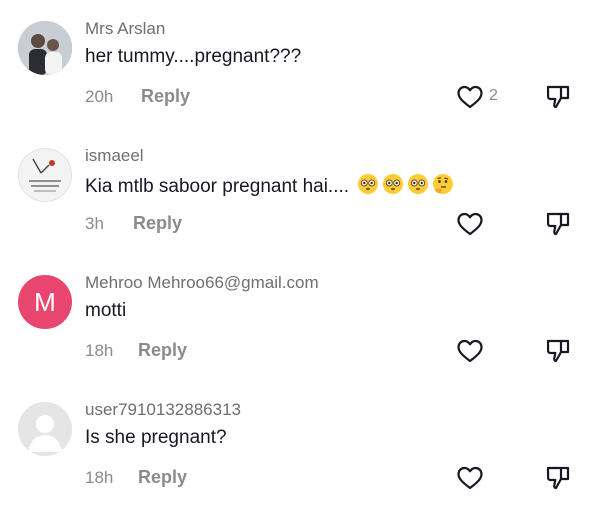 This screenshot has height=508, width=590. I want to click on comment-username: Mehroo Mehroo66@gmail.com, so click(202, 283).